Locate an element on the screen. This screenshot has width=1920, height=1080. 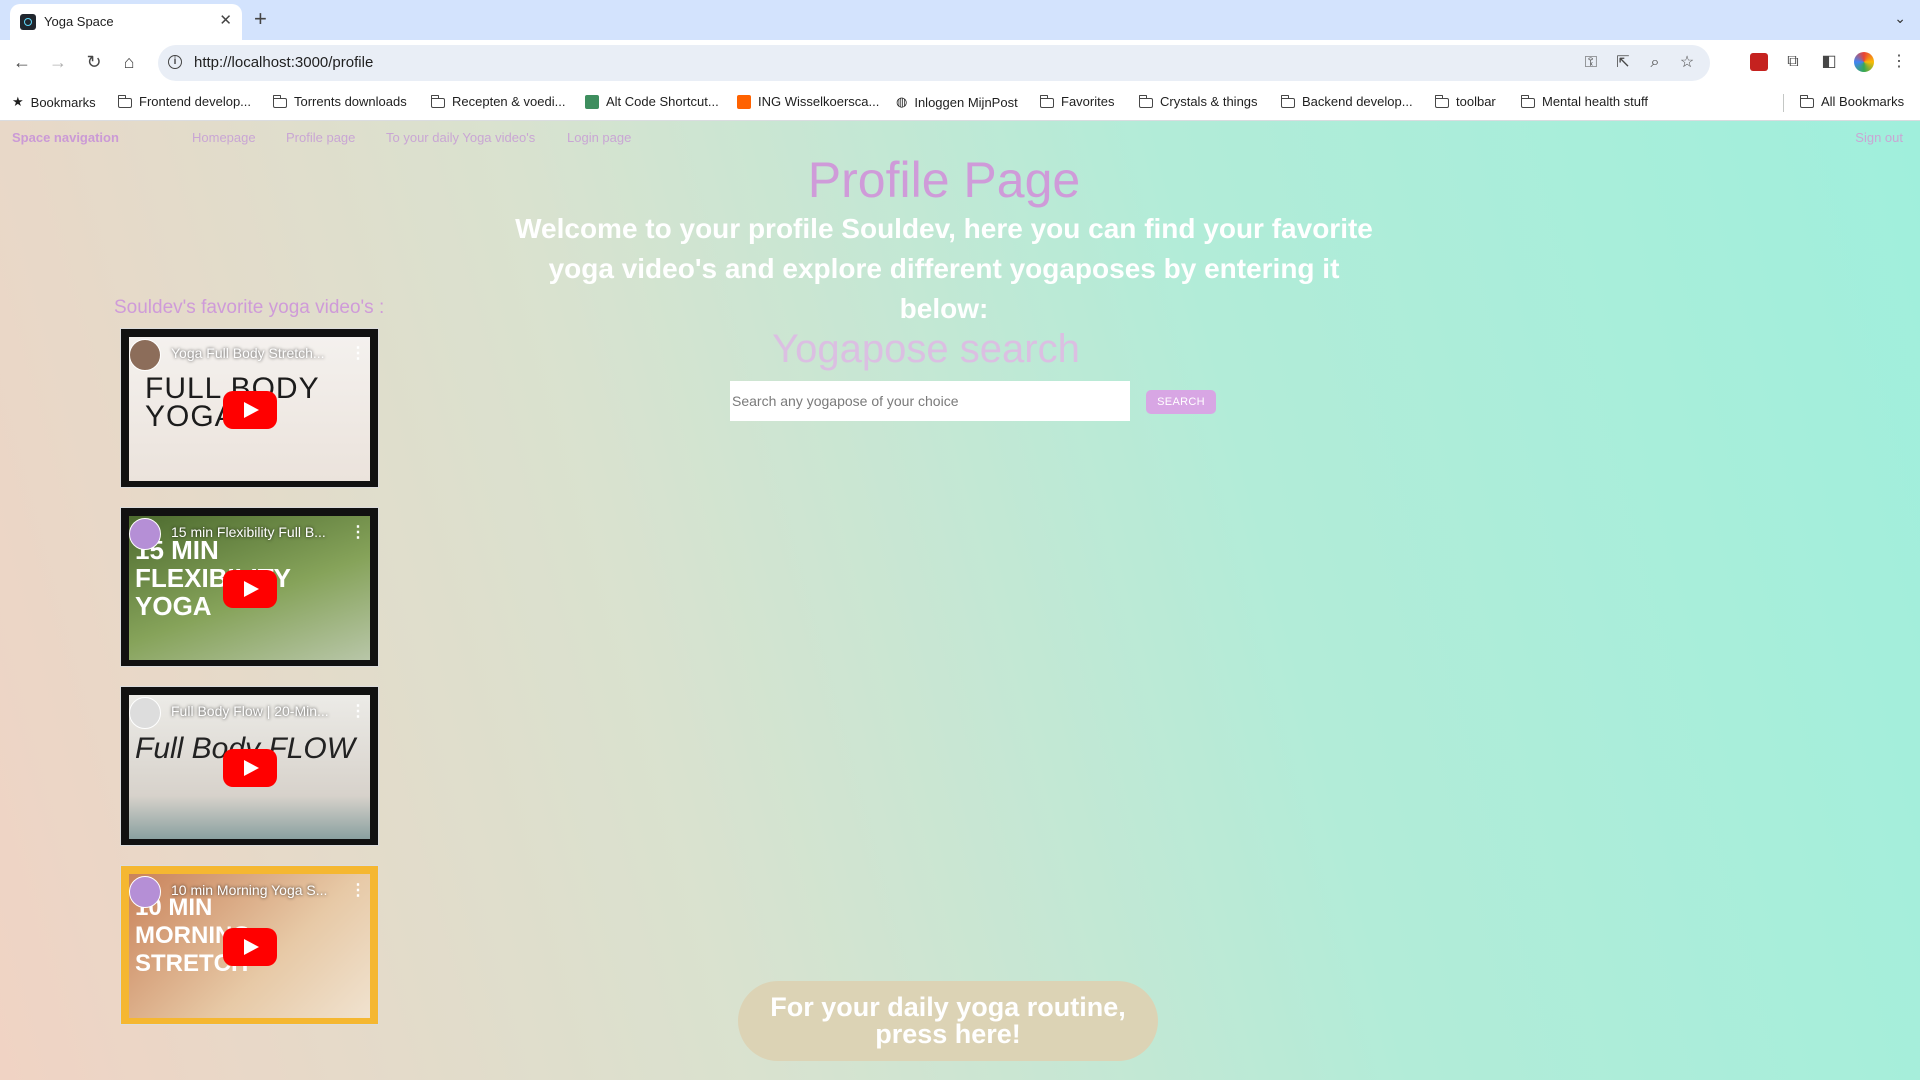
bookmark-item: Favorites is located at coordinates (1076, 101).